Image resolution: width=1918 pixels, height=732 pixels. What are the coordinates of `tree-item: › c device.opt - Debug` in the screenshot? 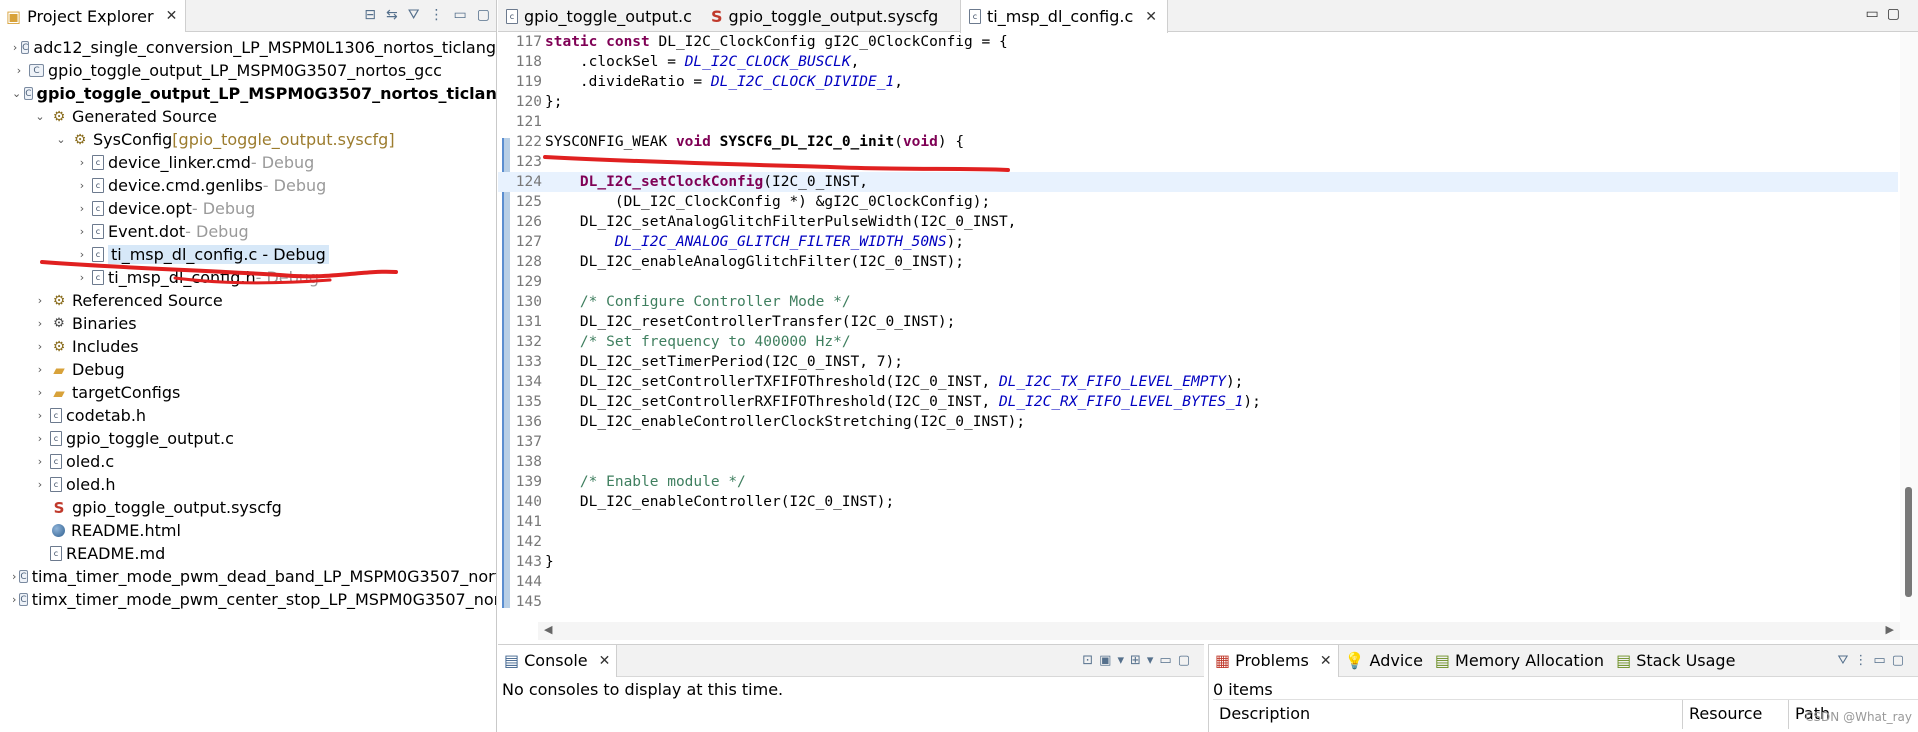 It's located at (248, 208).